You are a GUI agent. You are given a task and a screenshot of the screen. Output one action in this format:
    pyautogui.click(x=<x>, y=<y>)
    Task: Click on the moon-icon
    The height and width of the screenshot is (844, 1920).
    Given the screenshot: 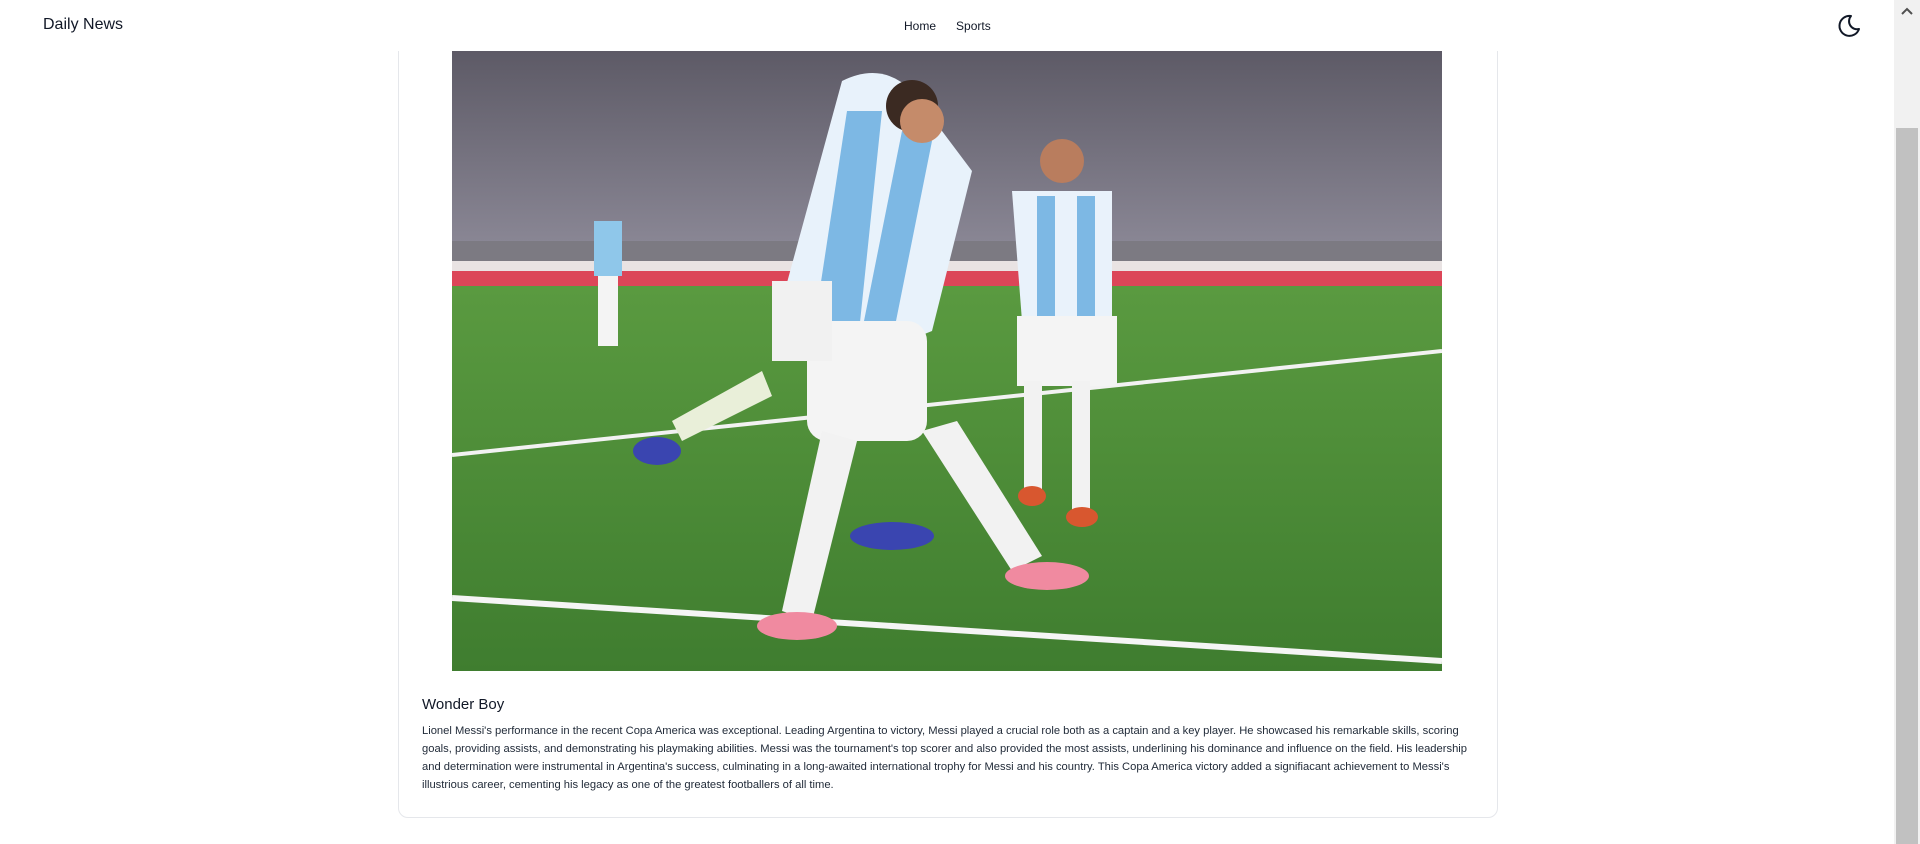 What is the action you would take?
    pyautogui.click(x=1849, y=25)
    